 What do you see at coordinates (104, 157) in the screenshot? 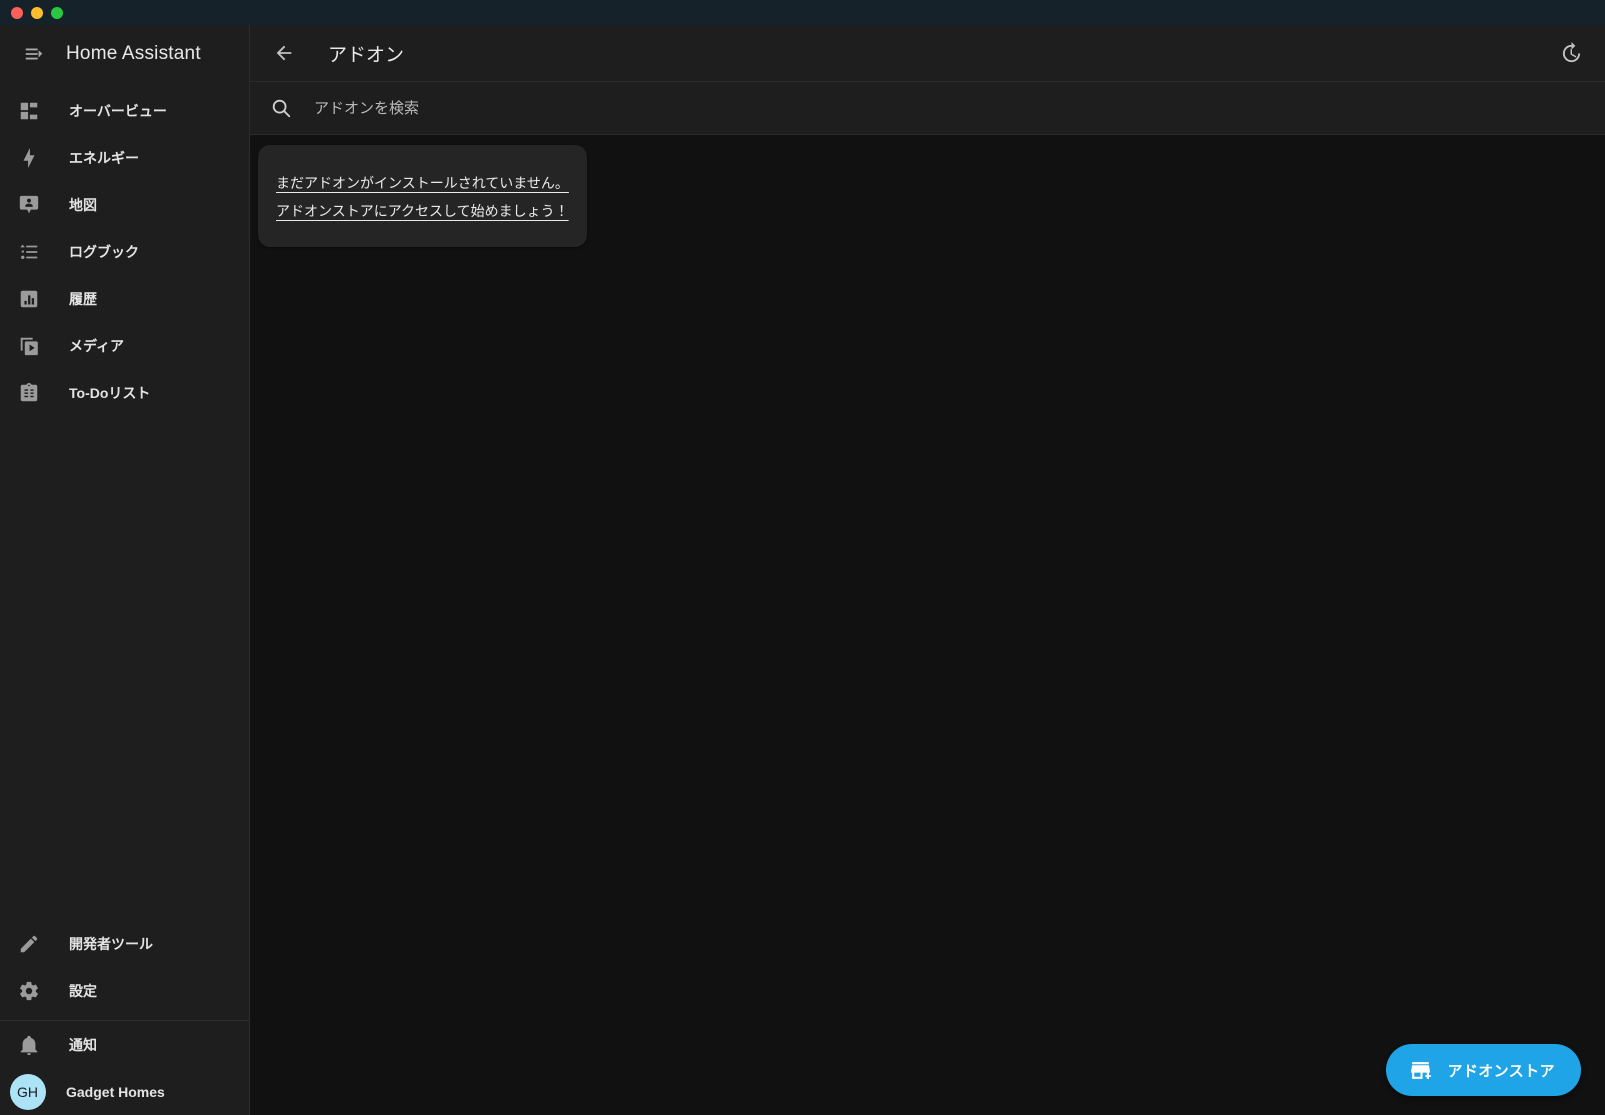
I see `sidebar-item-label: エネルギー` at bounding box center [104, 157].